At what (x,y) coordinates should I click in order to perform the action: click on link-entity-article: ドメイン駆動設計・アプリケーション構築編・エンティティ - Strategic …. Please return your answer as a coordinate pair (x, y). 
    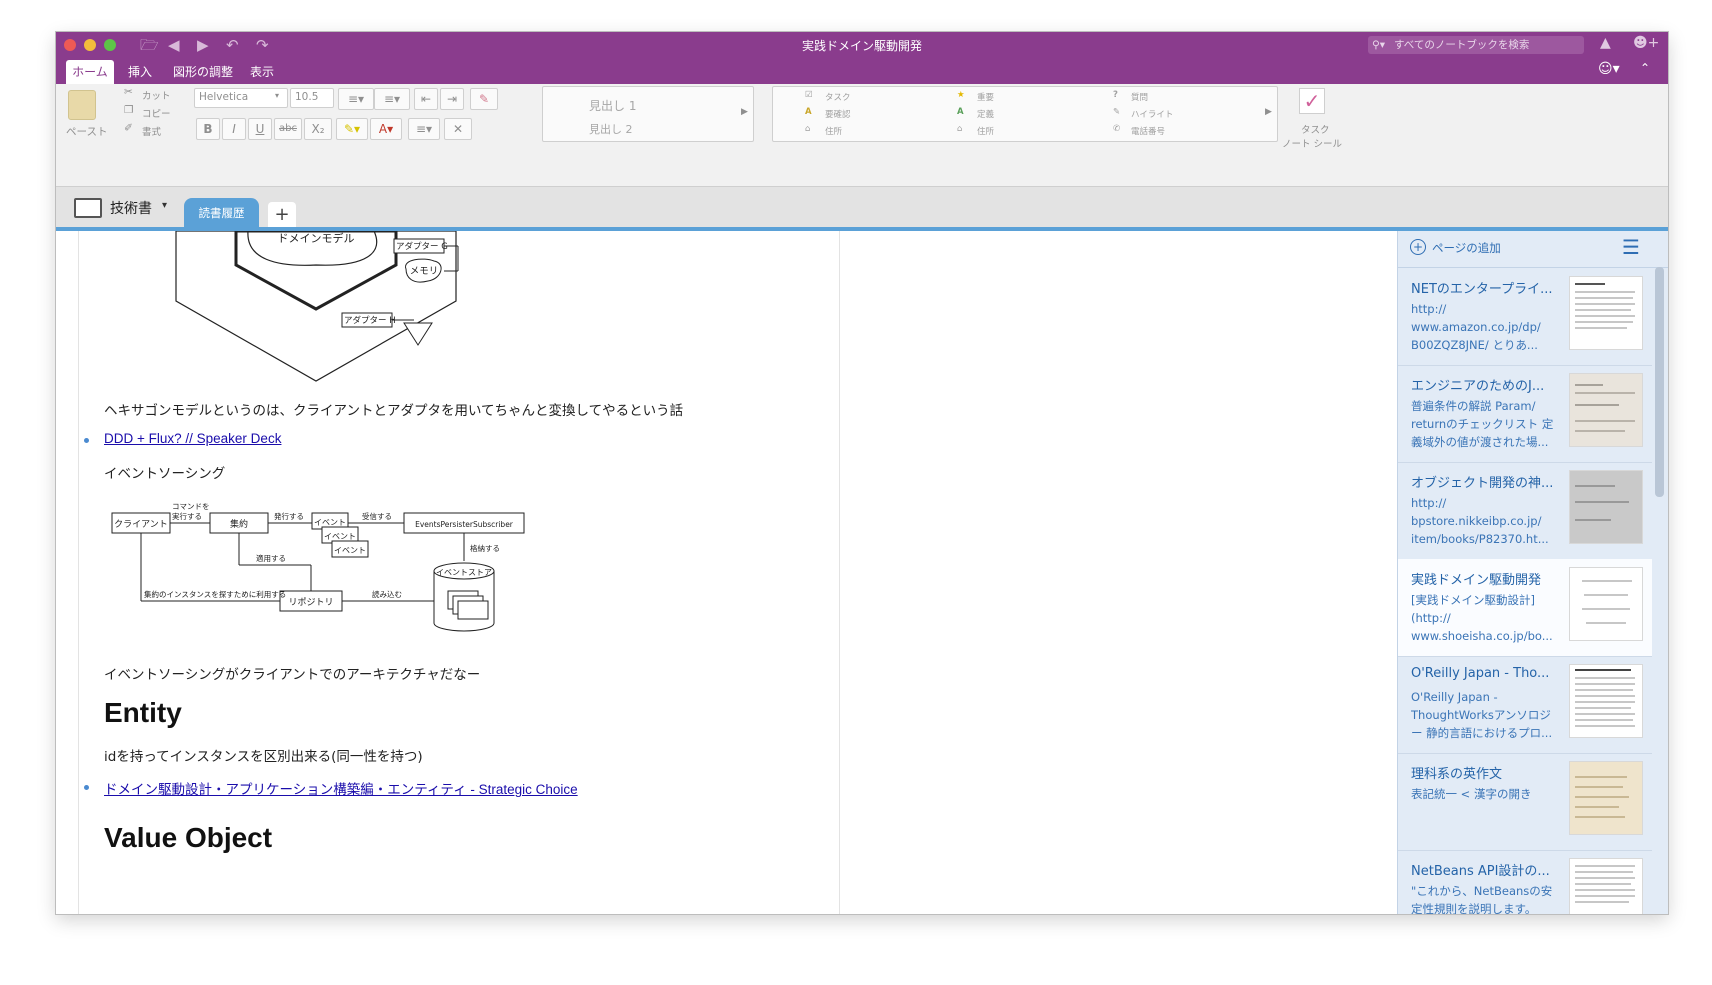
    Looking at the image, I should click on (341, 788).